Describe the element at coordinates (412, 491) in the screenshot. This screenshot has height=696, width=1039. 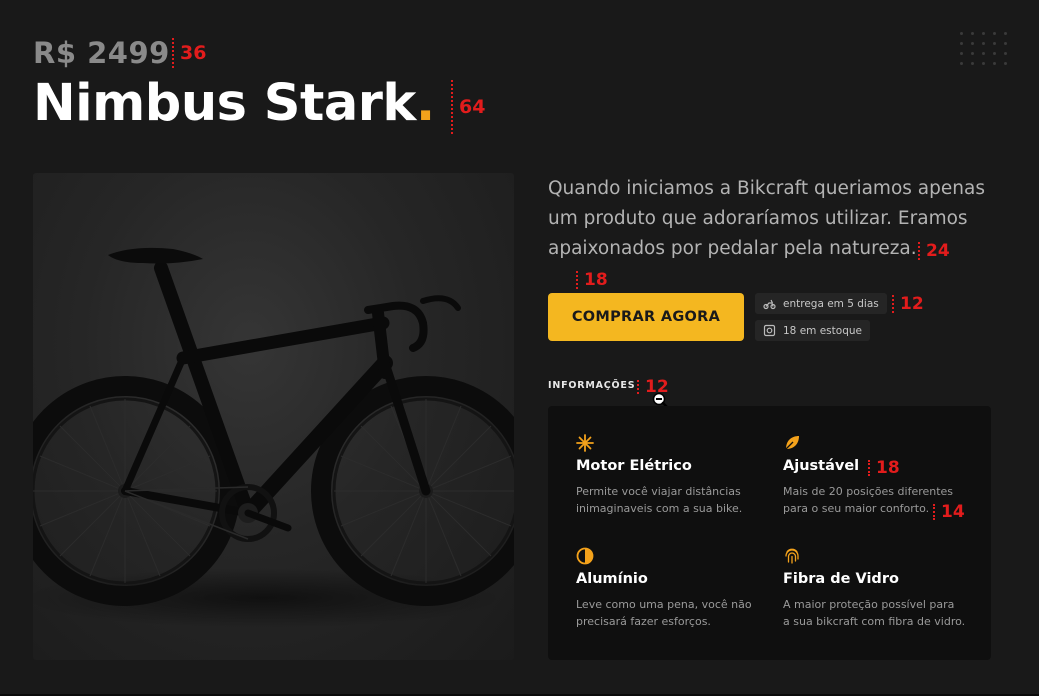
I see `front-wheel` at that location.